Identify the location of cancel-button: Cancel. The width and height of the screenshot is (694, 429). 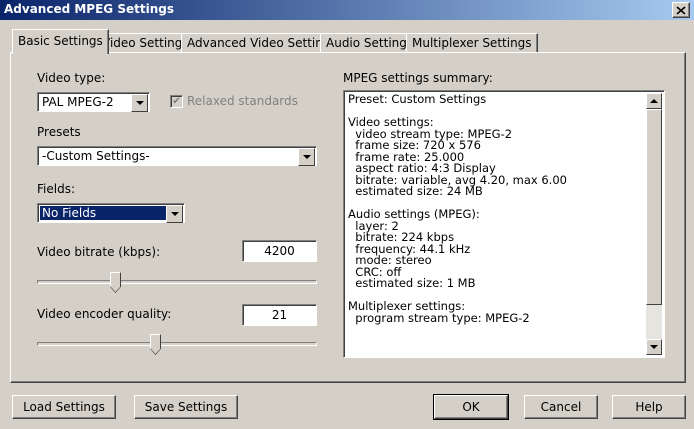
(561, 407).